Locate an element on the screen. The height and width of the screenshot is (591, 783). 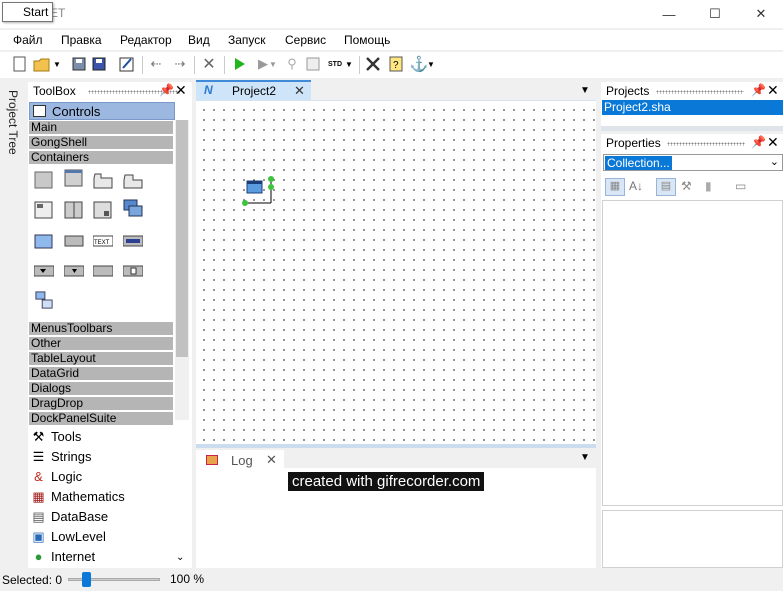
category-containers: Containers is located at coordinates (101, 158).